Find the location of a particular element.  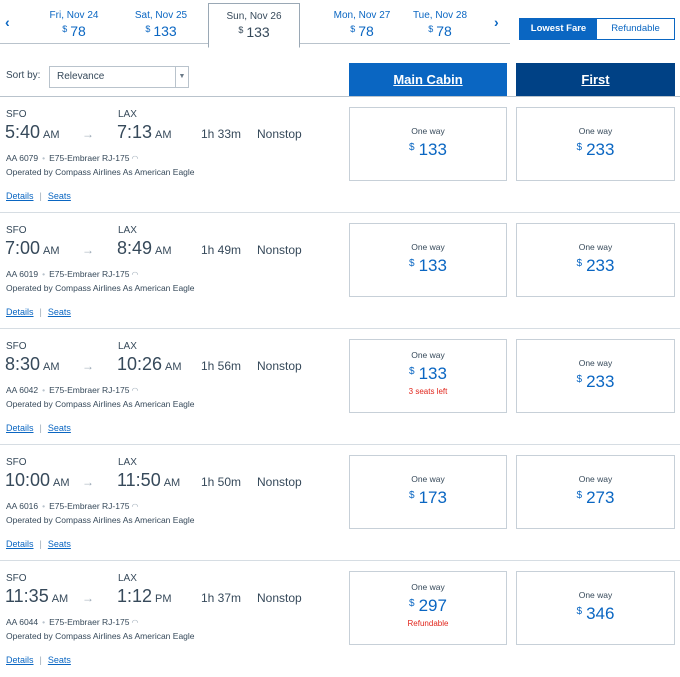

flight-duration: 1h 56m is located at coordinates (221, 366).